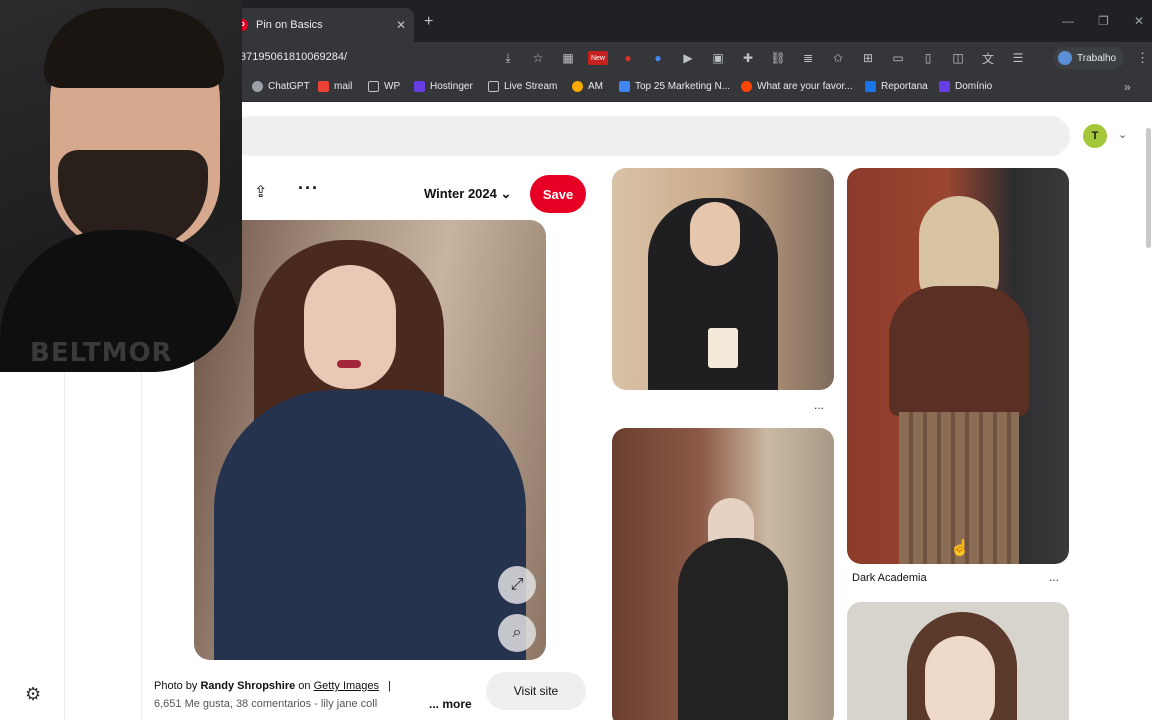 Image resolution: width=1152 pixels, height=720 pixels. Describe the element at coordinates (944, 86) in the screenshot. I see `dominio-icon` at that location.